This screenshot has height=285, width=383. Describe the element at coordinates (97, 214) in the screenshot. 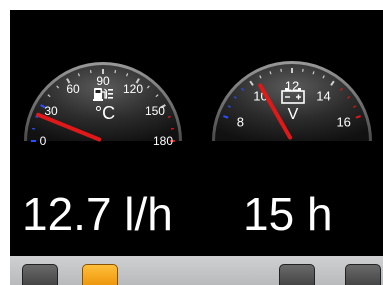

I see `fuel-rate-readout: 12.7 l/h` at that location.